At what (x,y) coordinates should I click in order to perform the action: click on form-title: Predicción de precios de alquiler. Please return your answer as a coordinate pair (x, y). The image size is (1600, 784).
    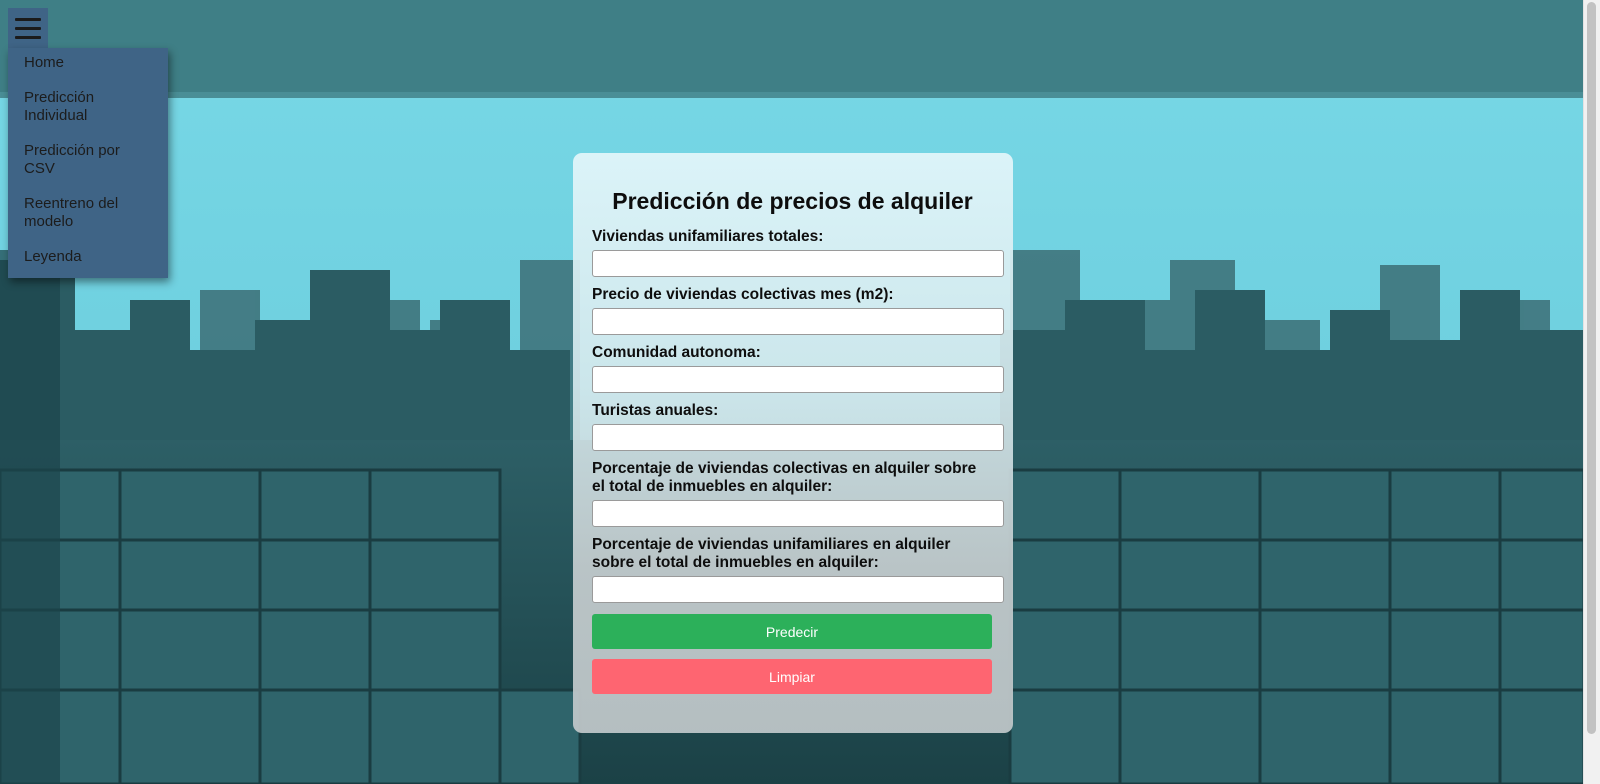
    Looking at the image, I should click on (792, 201).